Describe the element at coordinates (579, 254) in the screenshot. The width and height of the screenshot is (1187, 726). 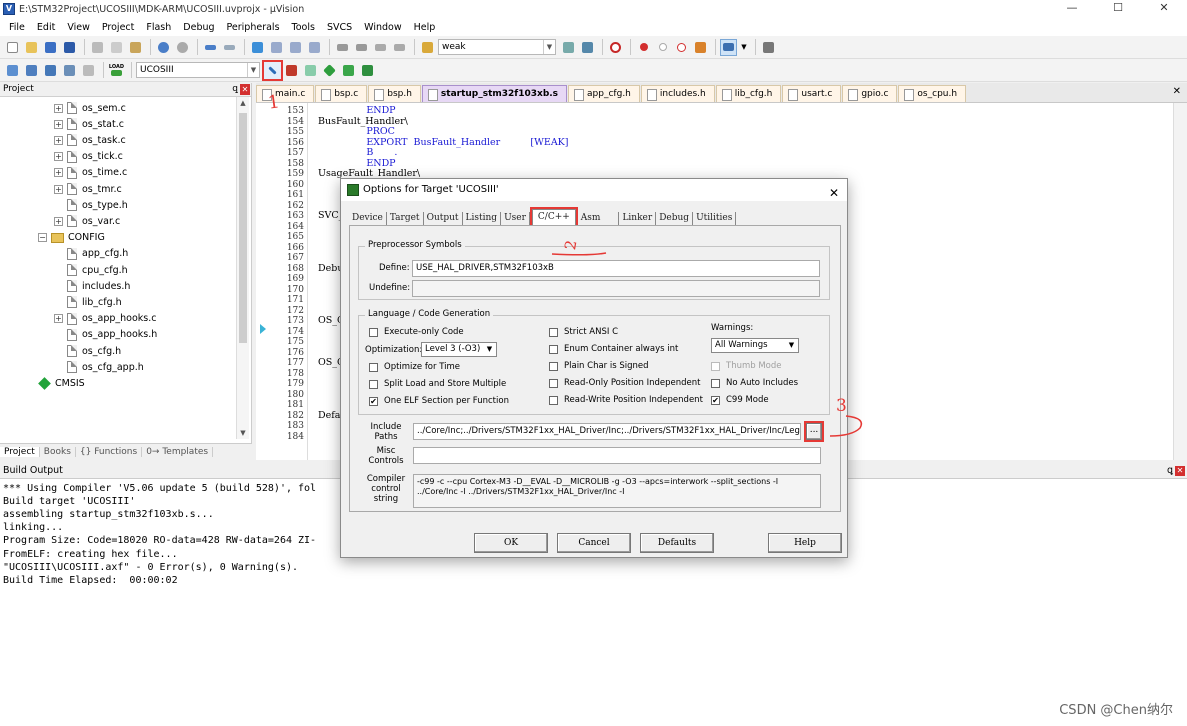
I see `annotation-underline` at that location.